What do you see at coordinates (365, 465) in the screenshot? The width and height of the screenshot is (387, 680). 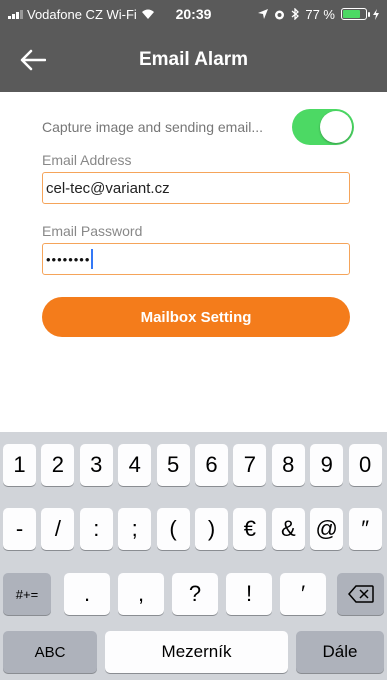 I see `key: 0` at bounding box center [365, 465].